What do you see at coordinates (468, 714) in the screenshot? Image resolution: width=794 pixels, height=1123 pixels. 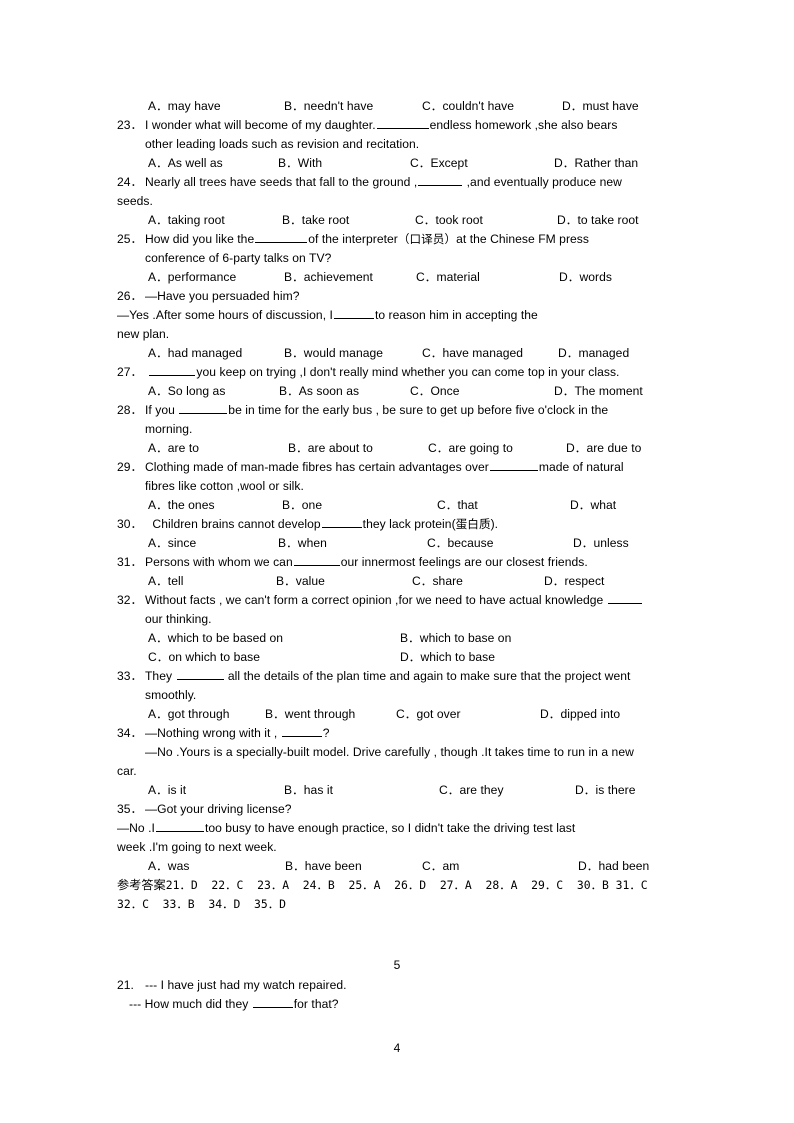 I see `option-choice: C．got over` at bounding box center [468, 714].